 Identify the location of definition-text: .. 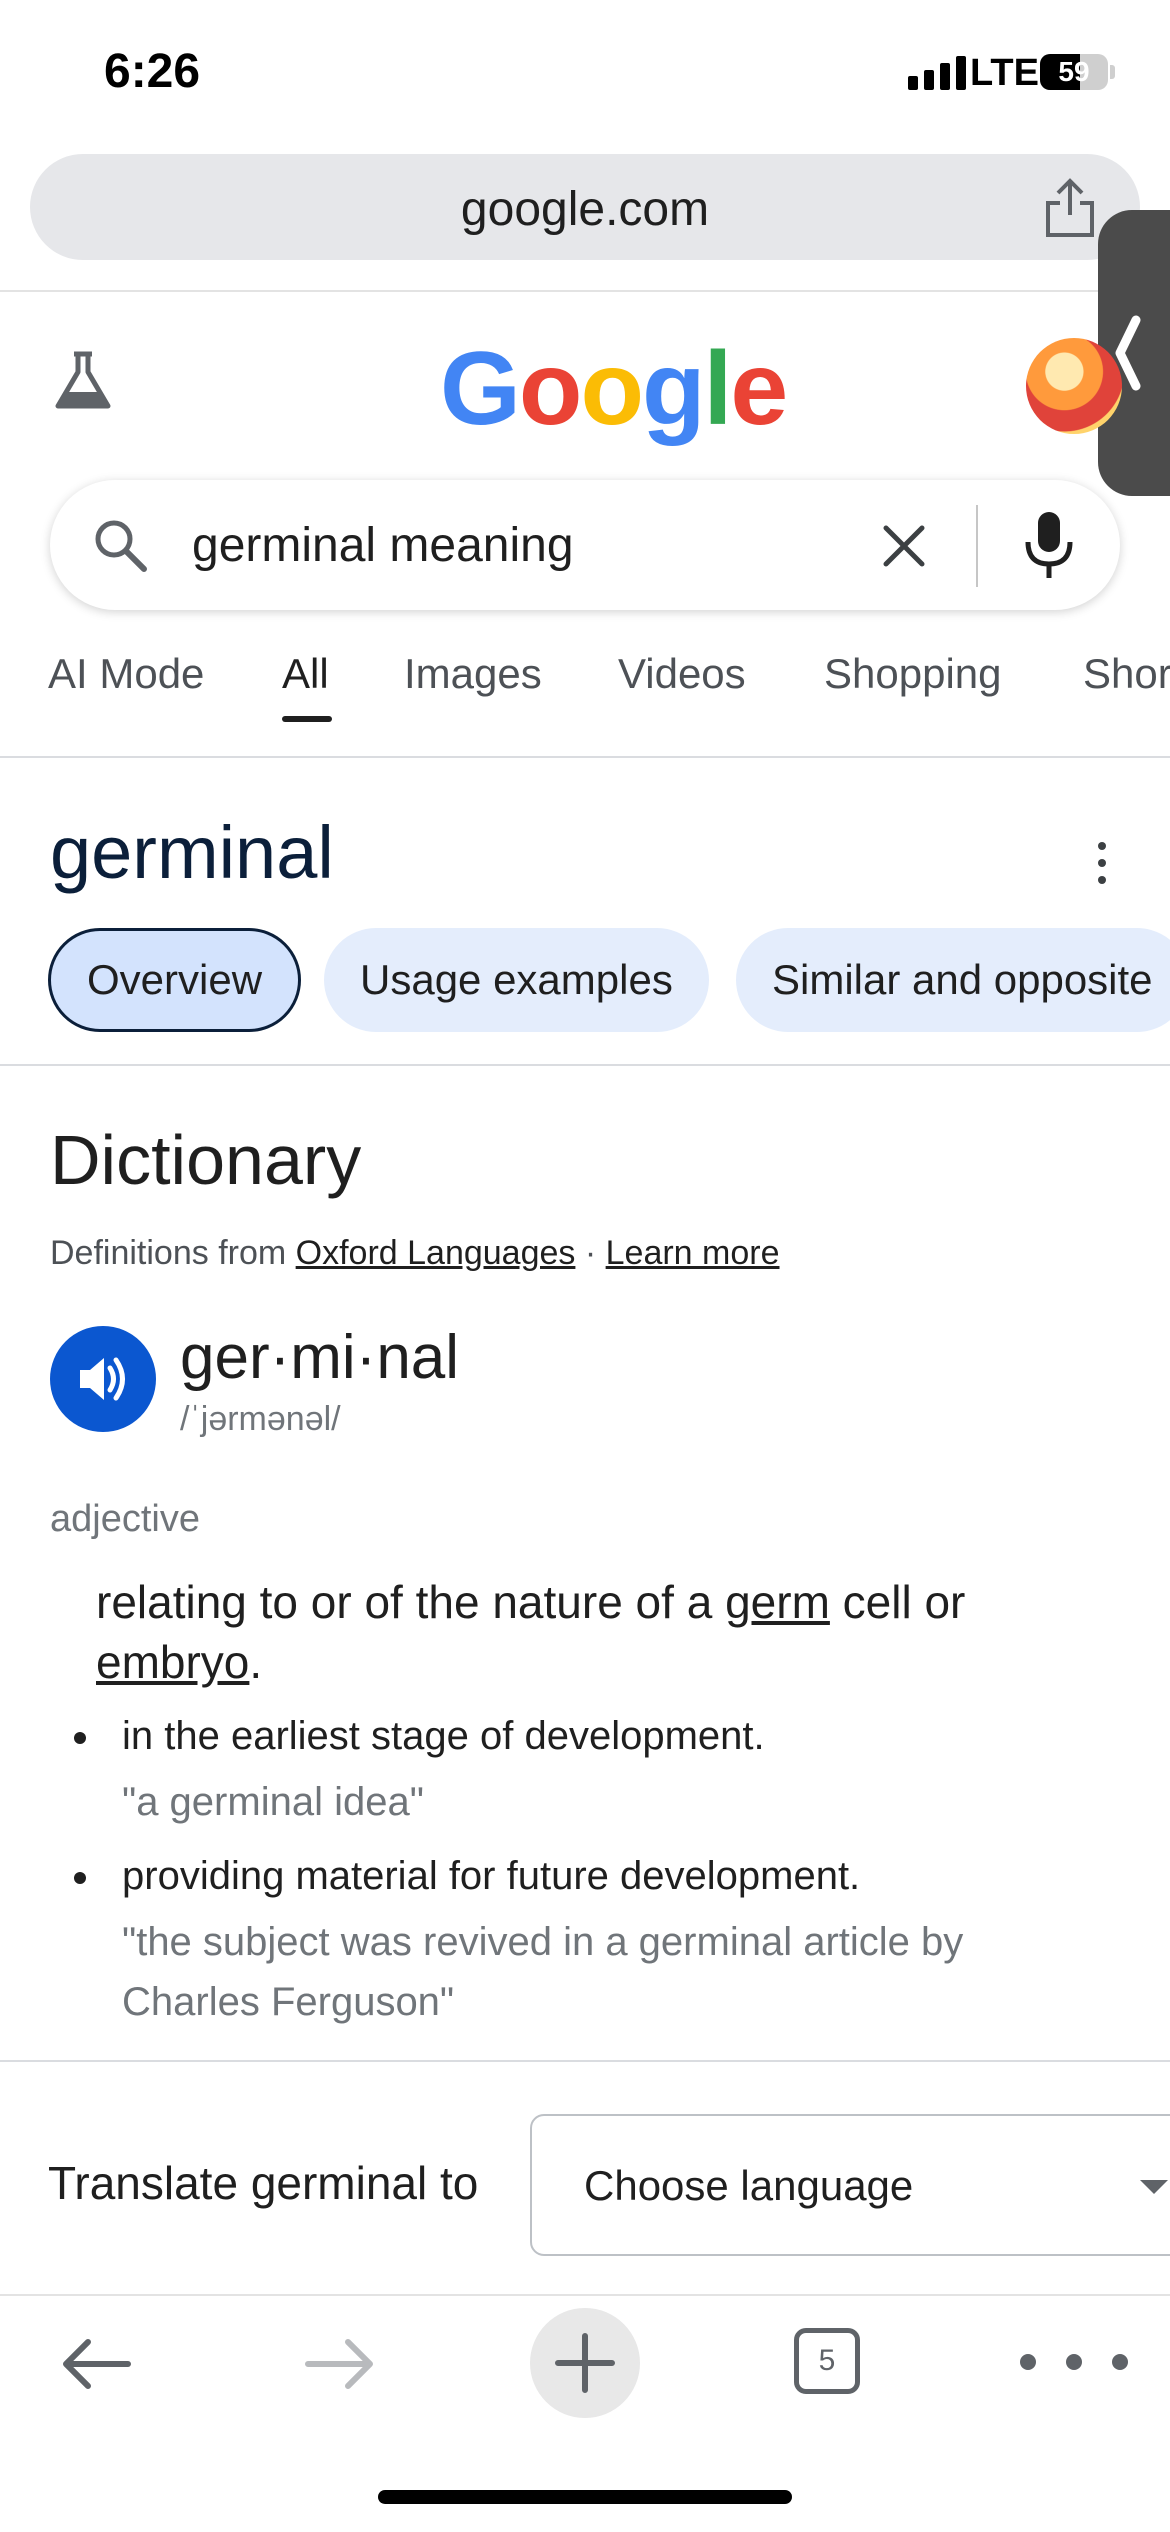
(256, 1662).